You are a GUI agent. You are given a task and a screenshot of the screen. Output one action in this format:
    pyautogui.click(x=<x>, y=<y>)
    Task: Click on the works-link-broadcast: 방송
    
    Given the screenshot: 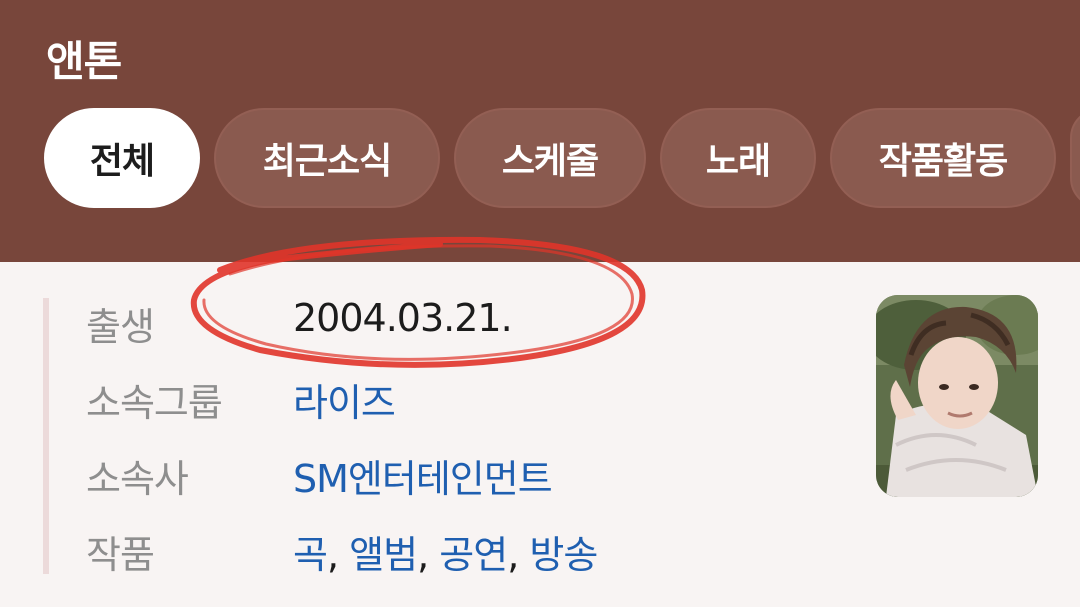 What is the action you would take?
    pyautogui.click(x=563, y=555)
    